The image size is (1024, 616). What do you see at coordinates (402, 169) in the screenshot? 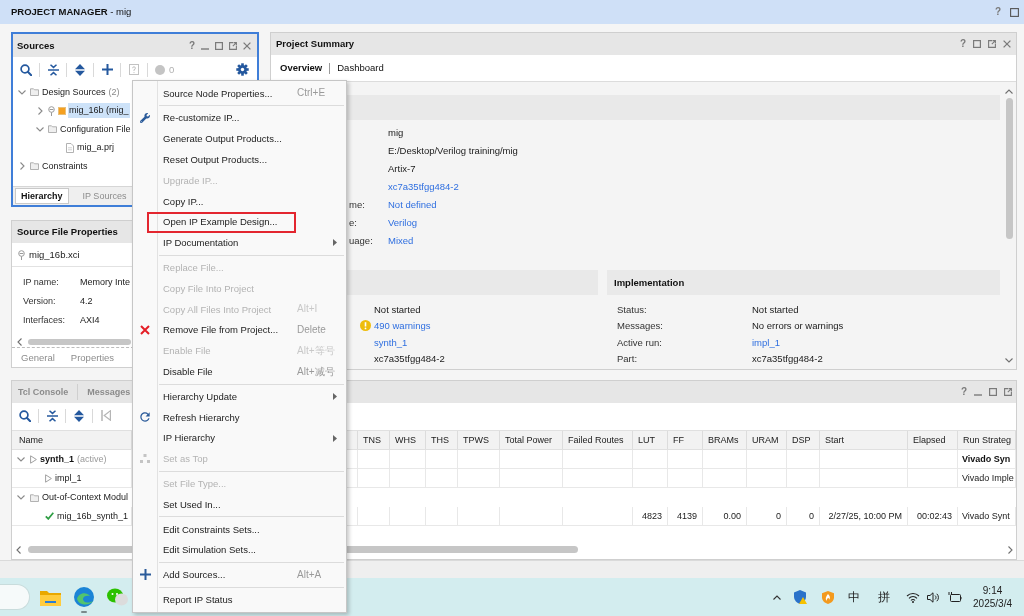
I see `field-value: Artix-7` at bounding box center [402, 169].